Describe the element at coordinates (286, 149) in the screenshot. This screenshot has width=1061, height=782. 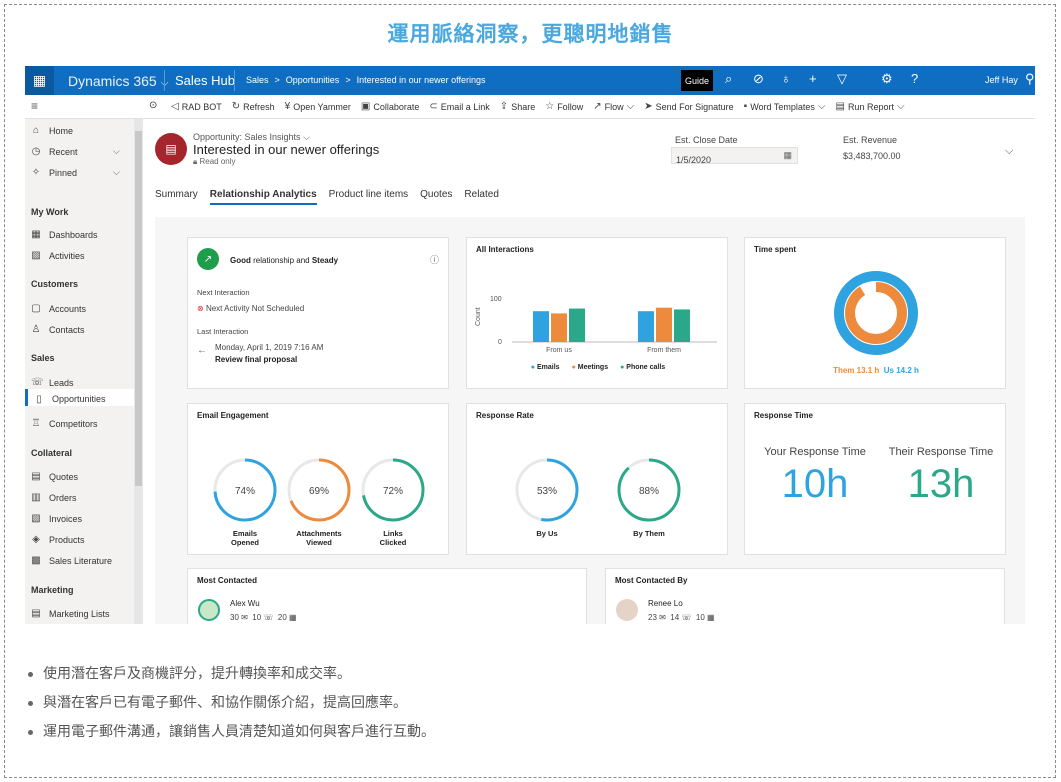
I see `record-title: Interested in our newer offerings` at that location.